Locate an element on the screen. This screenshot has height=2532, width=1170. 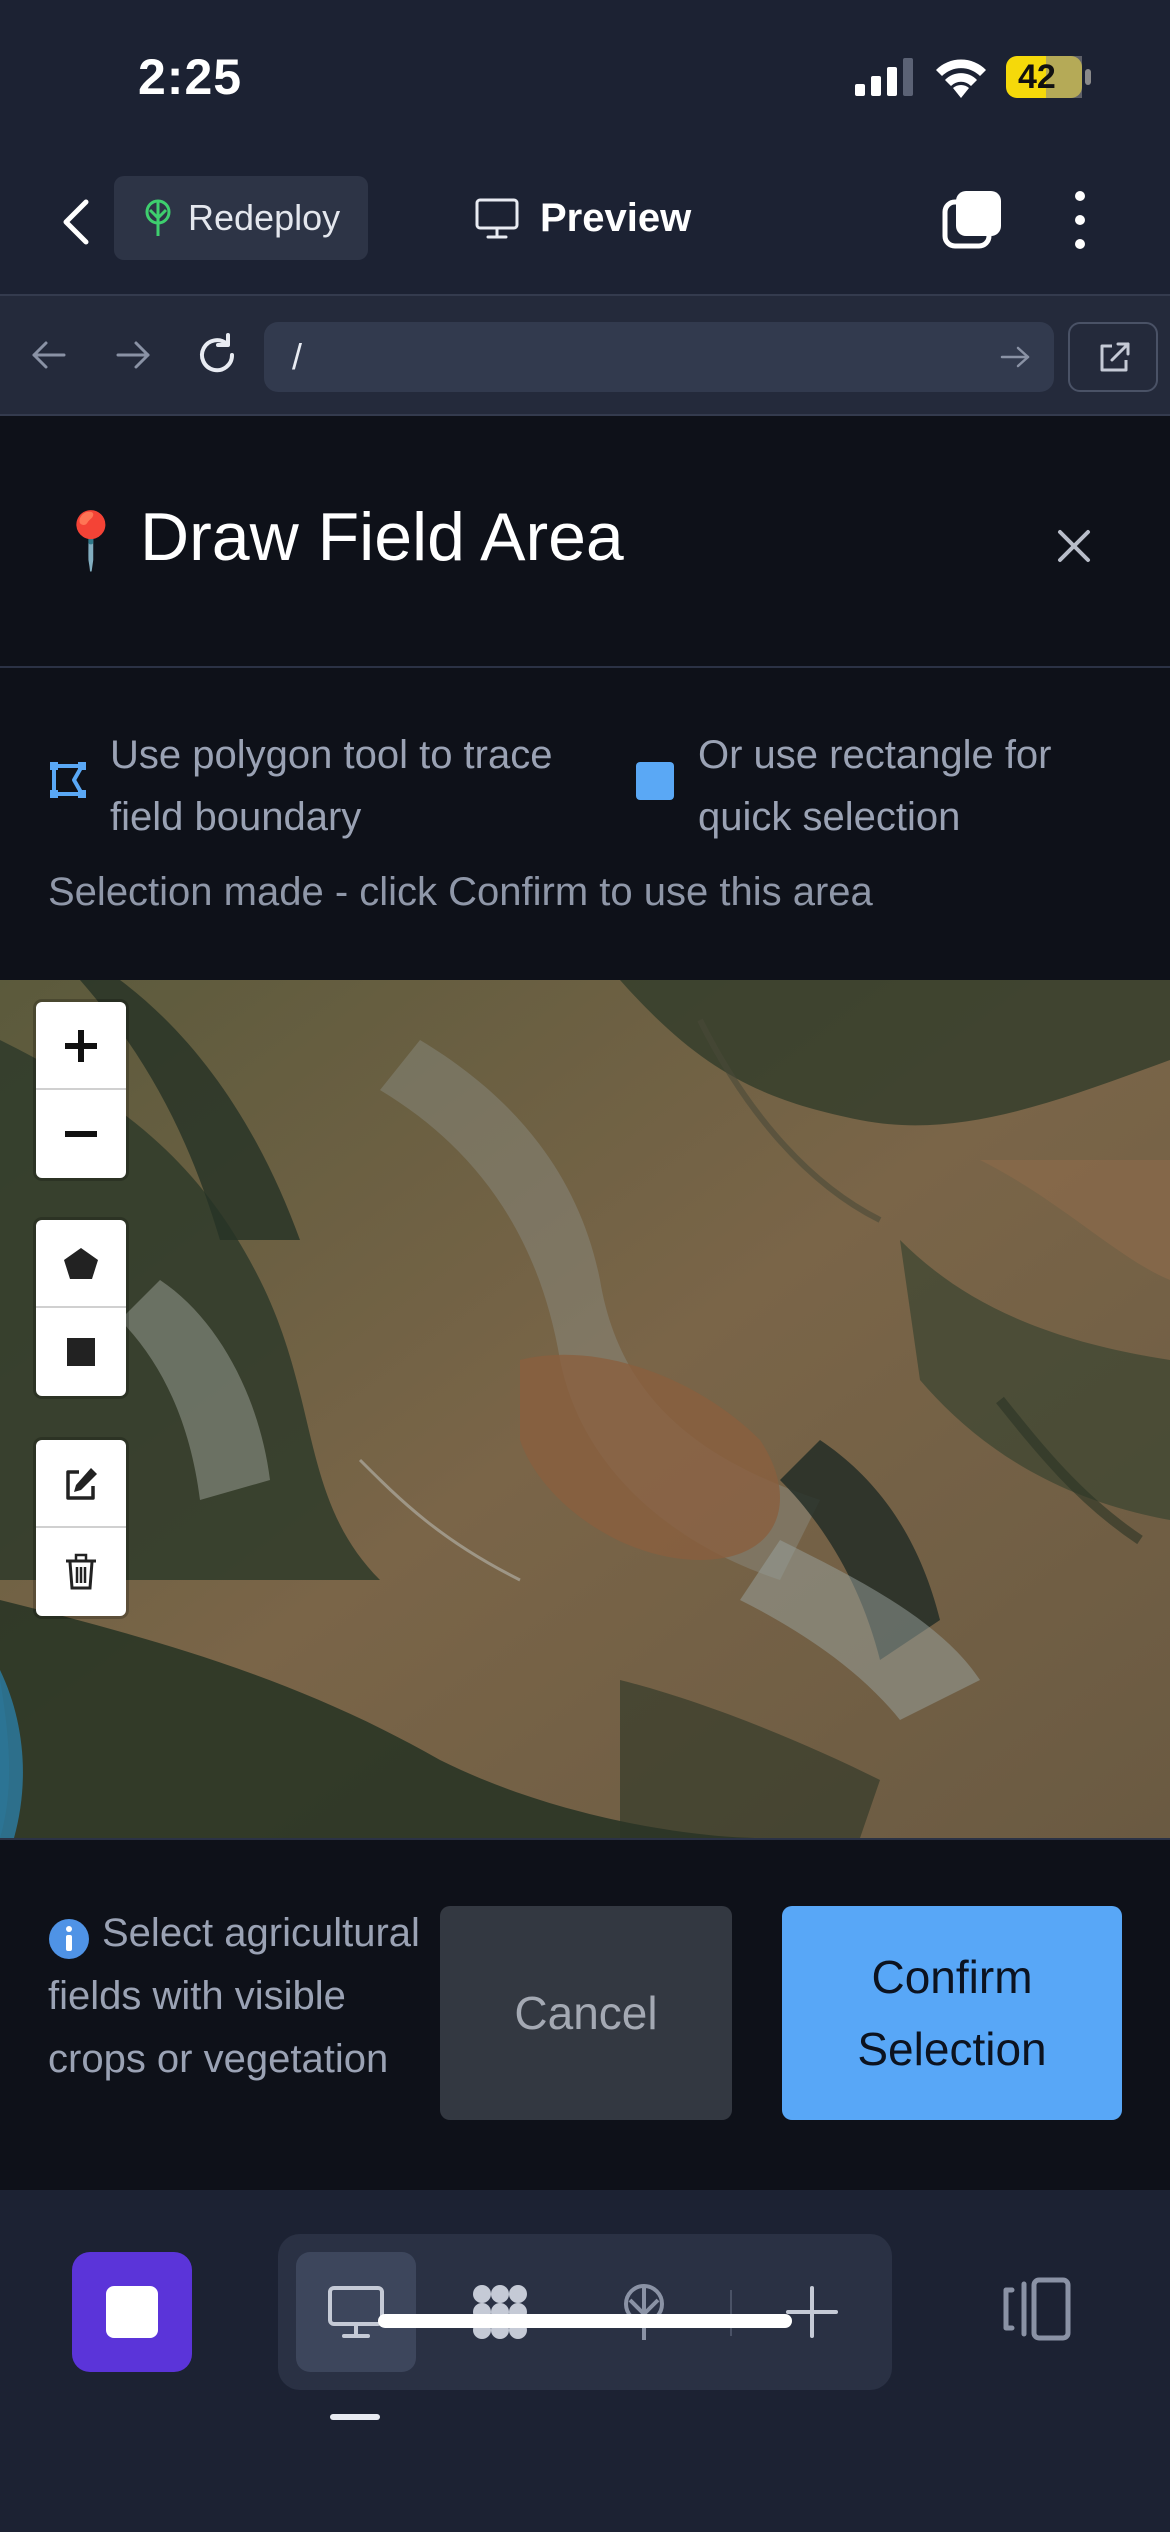
home-indicator is located at coordinates (585, 2321).